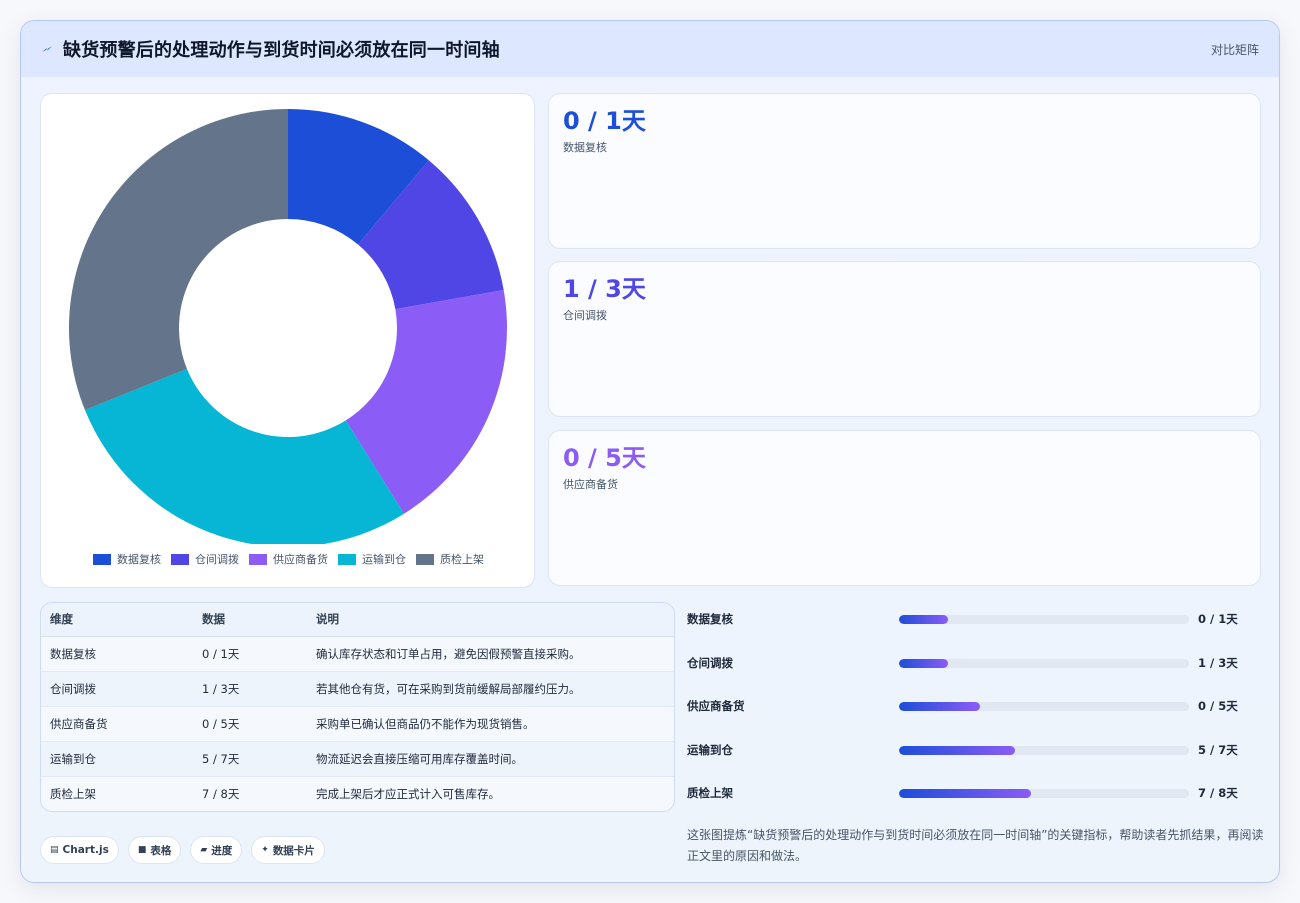 Image resolution: width=1300 pixels, height=903 pixels. Describe the element at coordinates (250, 689) in the screenshot. I see `table-cell: 1 / 3天` at that location.